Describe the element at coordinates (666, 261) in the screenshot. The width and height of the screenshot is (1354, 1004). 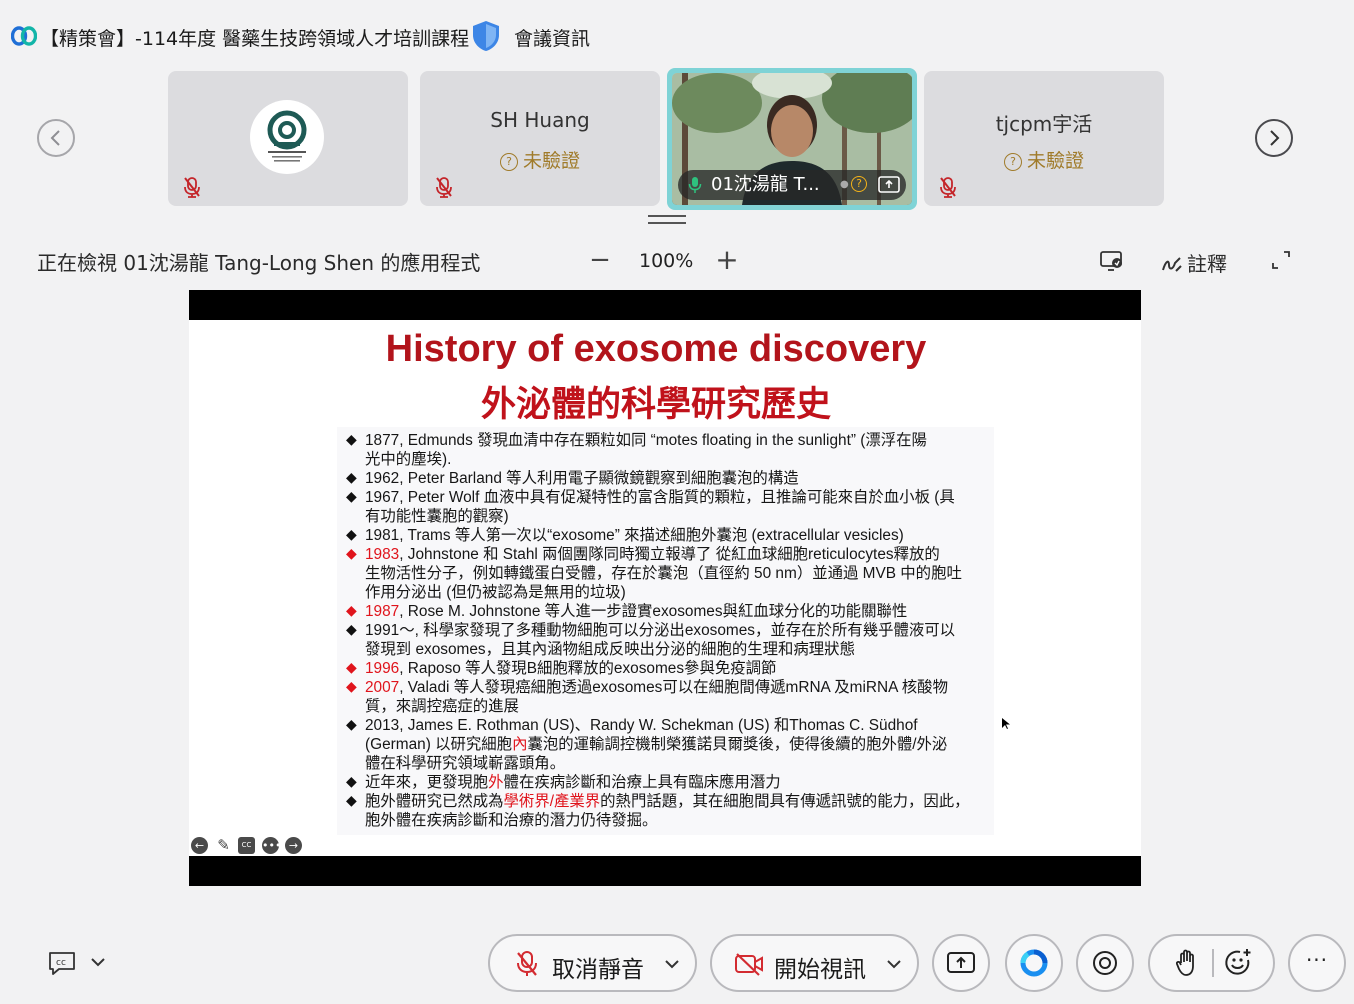
I see `zoom-level: 100%` at that location.